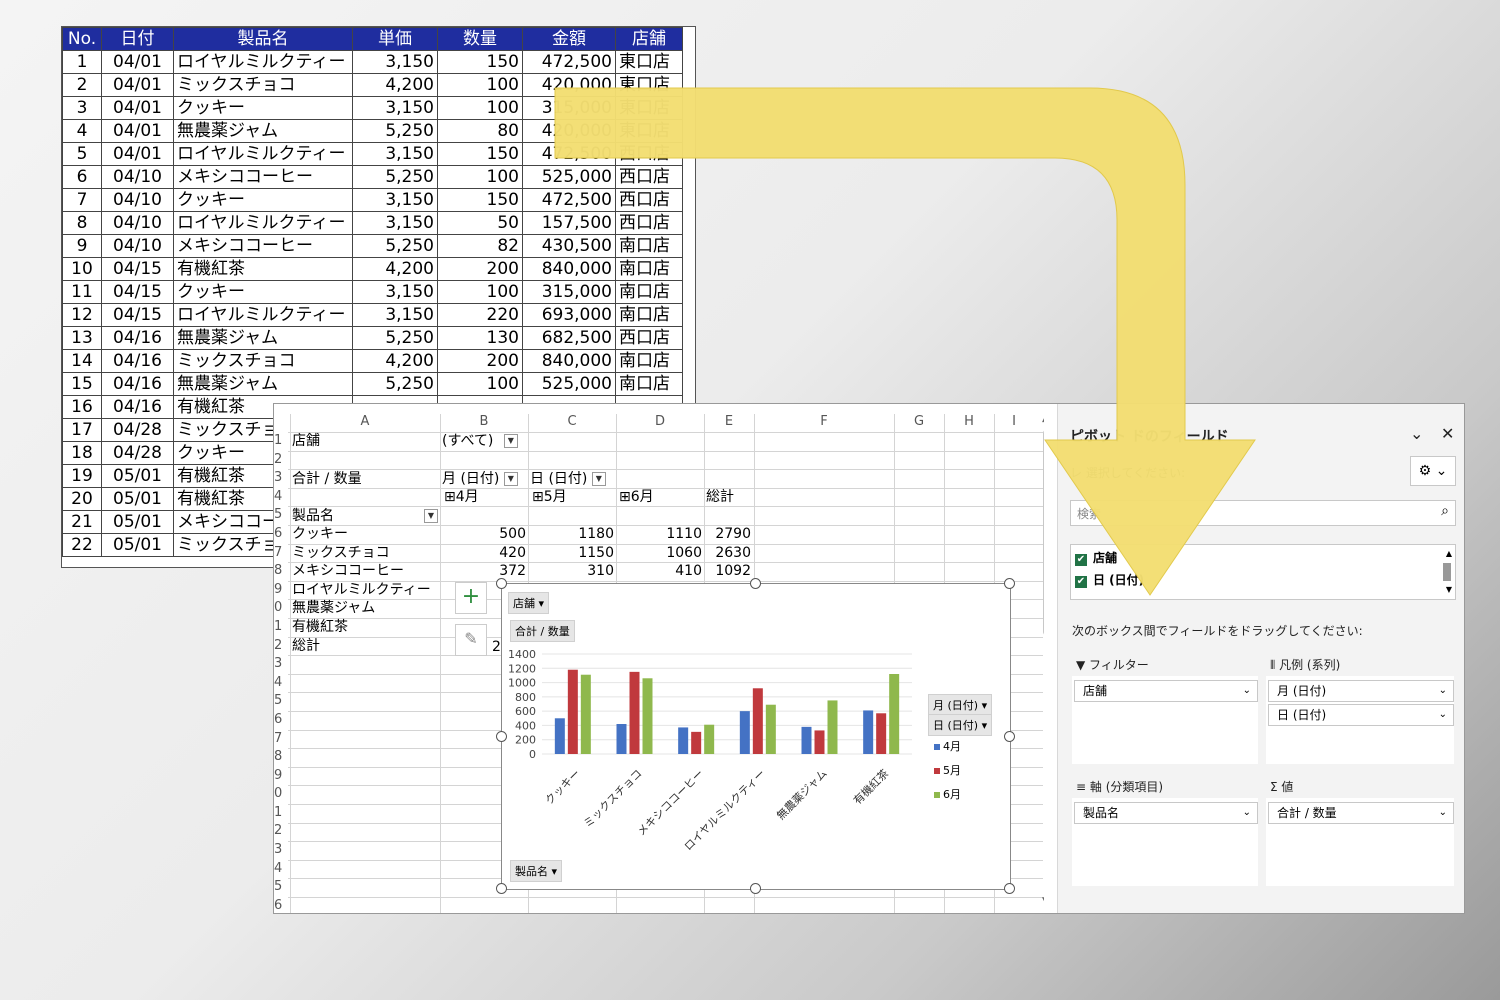 Image resolution: width=1500 pixels, height=1000 pixels. What do you see at coordinates (281, 794) in the screenshot?
I see `row-number: 0` at bounding box center [281, 794].